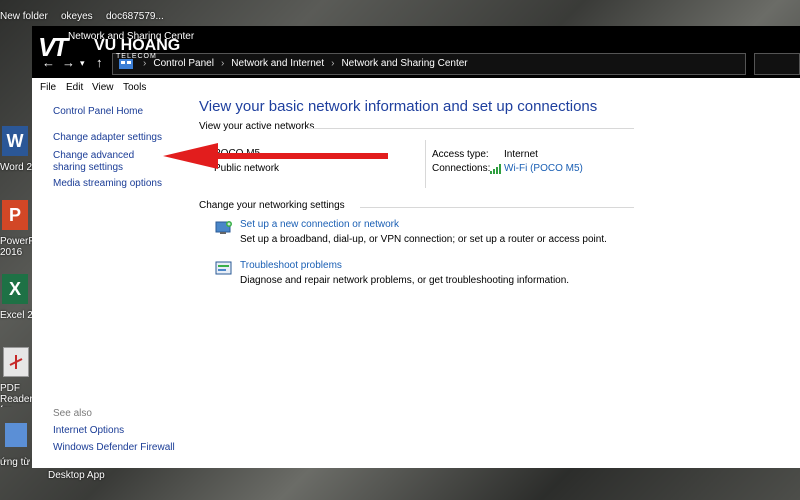 The width and height of the screenshot is (800, 500). What do you see at coordinates (275, 156) in the screenshot?
I see `annotation-arrow-icon` at bounding box center [275, 156].